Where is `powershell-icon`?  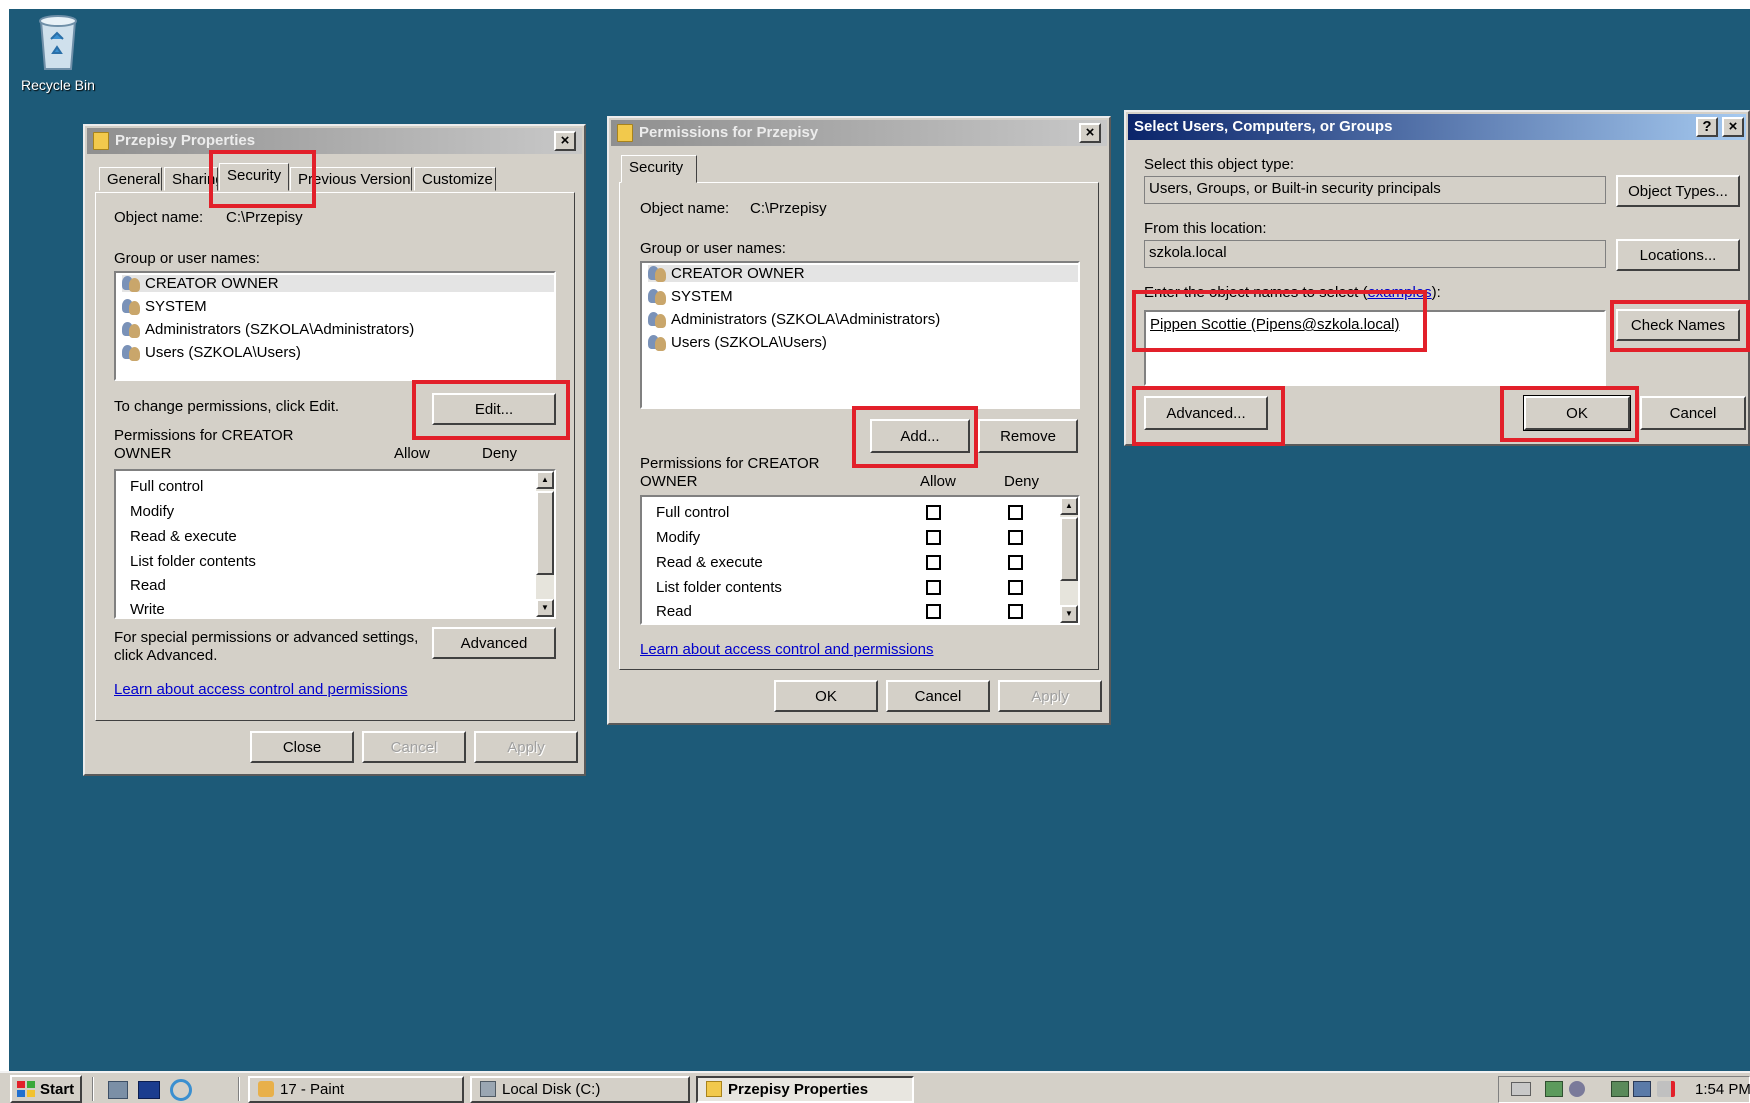 powershell-icon is located at coordinates (149, 1090).